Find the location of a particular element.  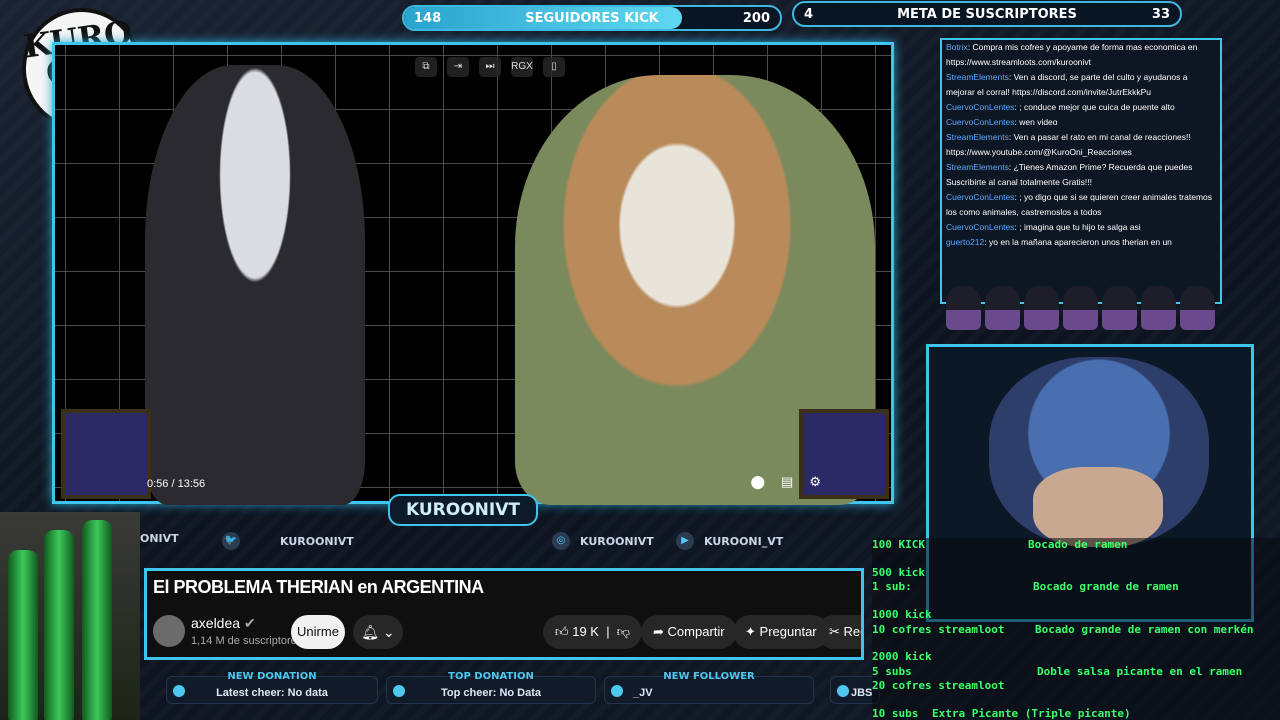

scissors-icon: ✂ is located at coordinates (834, 631).